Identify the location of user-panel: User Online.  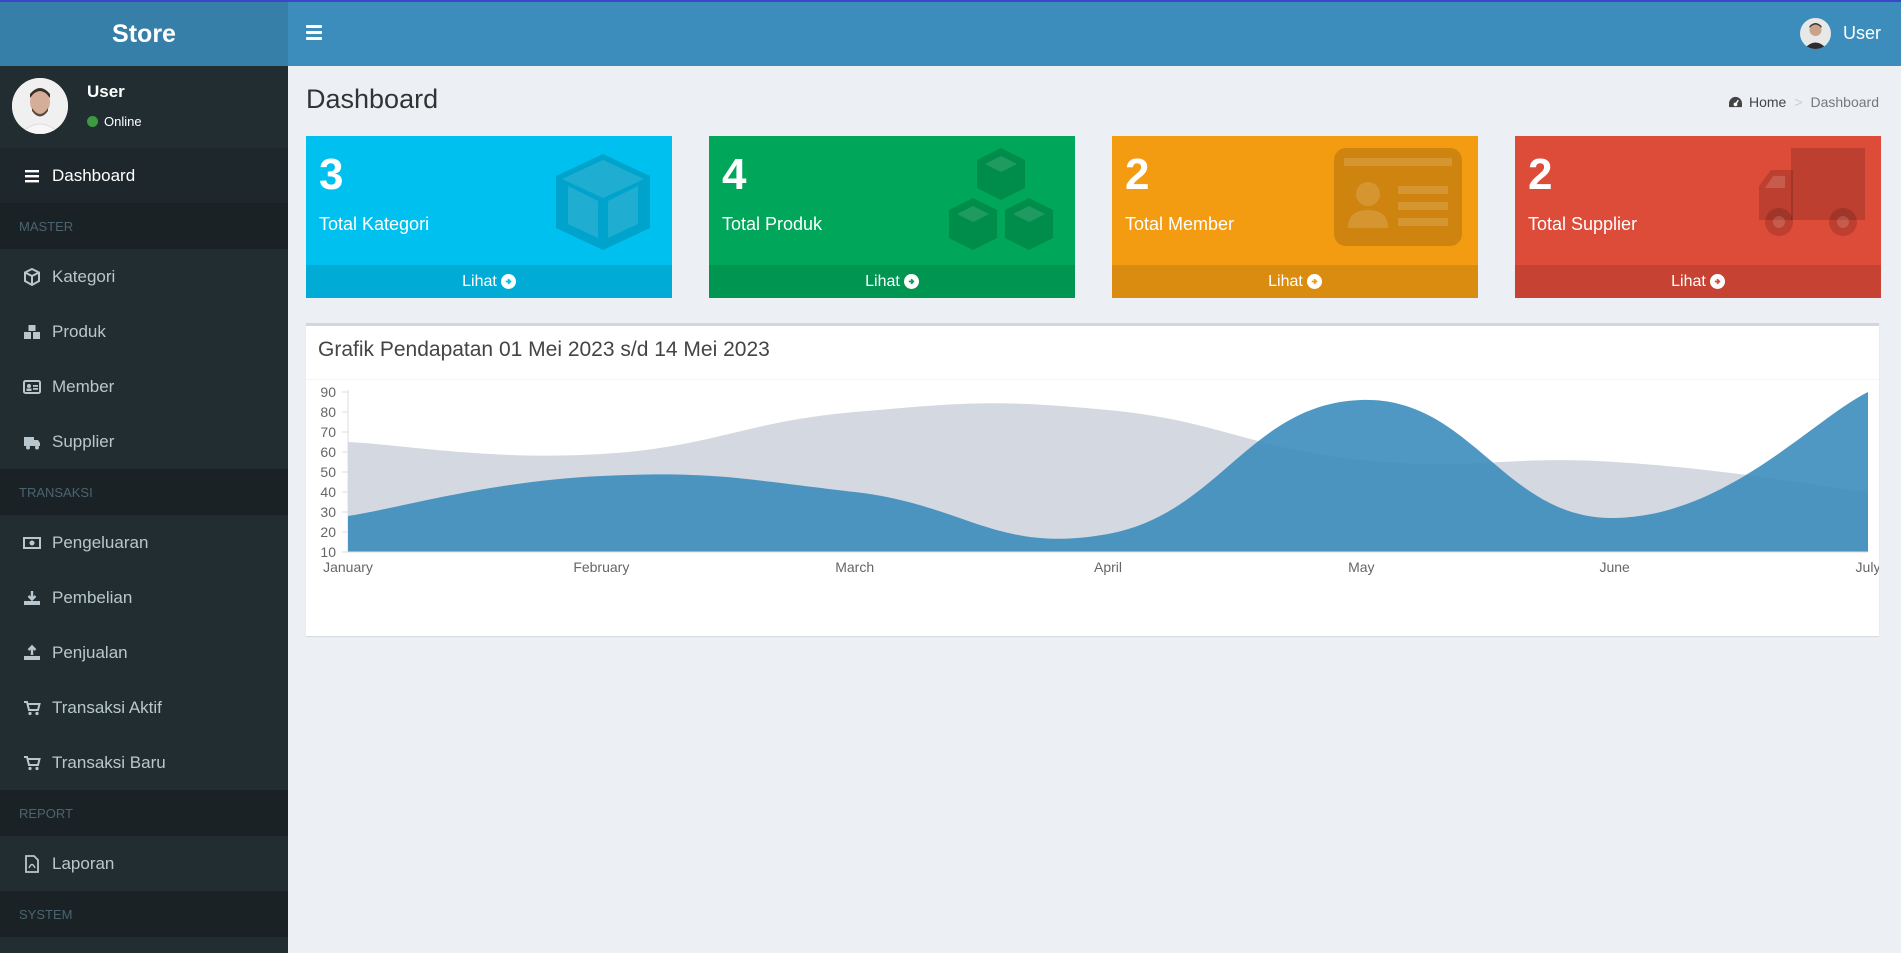
(144, 107).